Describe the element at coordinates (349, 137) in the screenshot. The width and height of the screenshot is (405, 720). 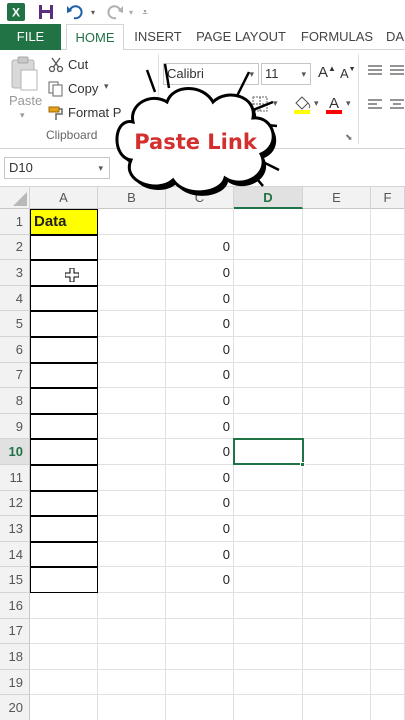
I see `font-launcher-icon: ⬊` at that location.